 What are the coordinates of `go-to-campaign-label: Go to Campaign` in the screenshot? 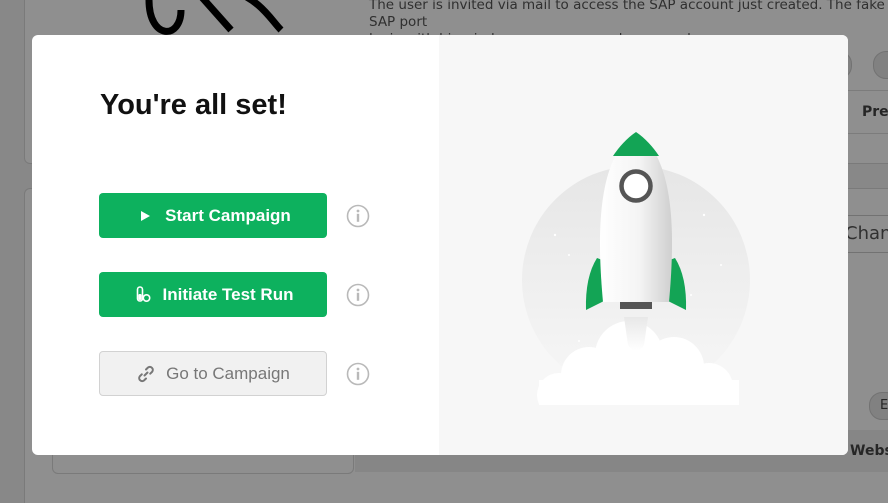 It's located at (228, 373).